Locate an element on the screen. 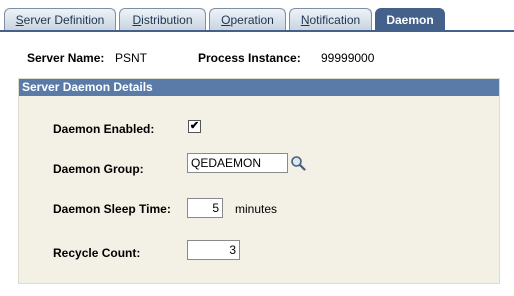 The height and width of the screenshot is (296, 514). recycle-count-label: Recycle Count: is located at coordinates (97, 253).